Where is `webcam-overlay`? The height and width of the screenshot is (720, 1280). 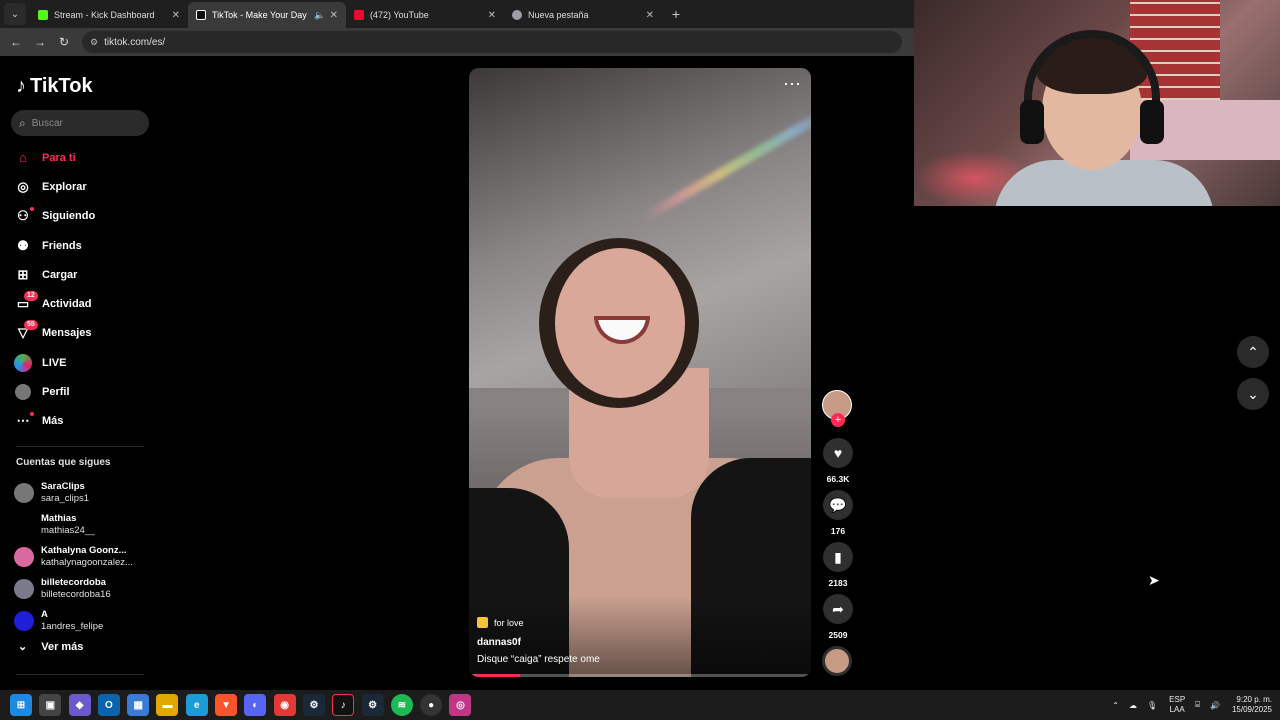
webcam-overlay is located at coordinates (1097, 103).